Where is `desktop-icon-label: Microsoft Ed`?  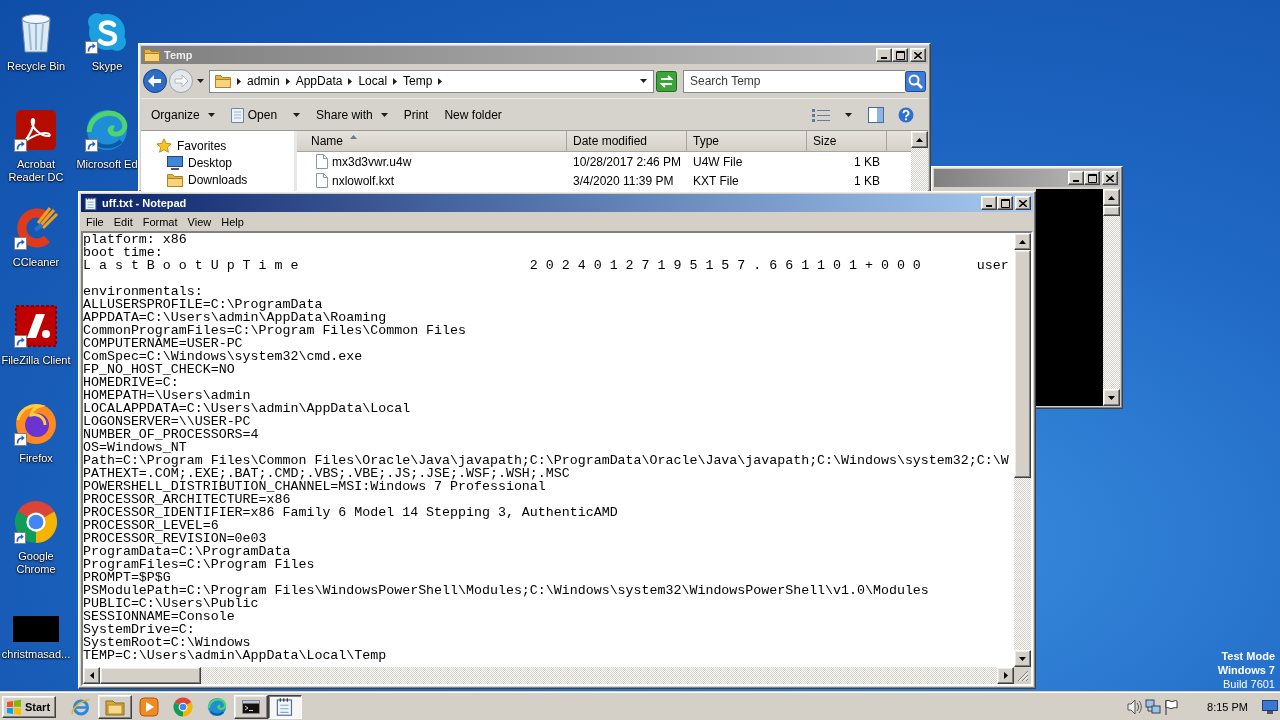
desktop-icon-label: Microsoft Ed is located at coordinates (107, 164).